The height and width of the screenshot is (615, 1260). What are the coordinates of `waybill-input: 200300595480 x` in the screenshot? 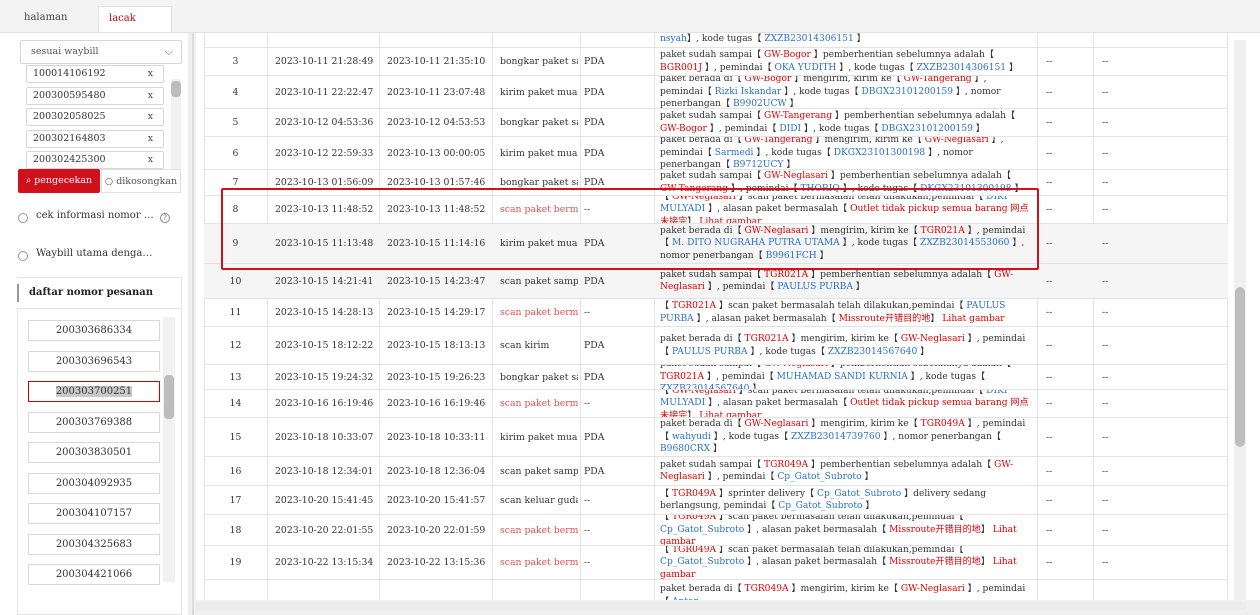 It's located at (95, 95).